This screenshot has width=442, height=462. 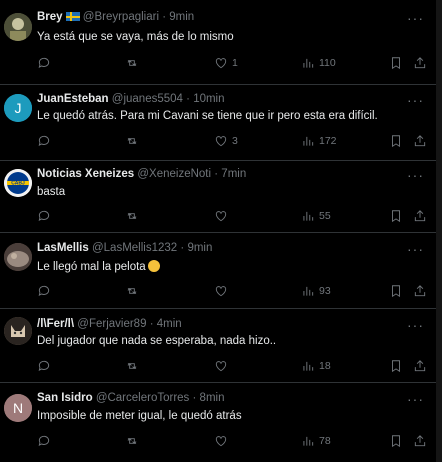 I want to click on display-name: LasMellis, so click(x=63, y=248).